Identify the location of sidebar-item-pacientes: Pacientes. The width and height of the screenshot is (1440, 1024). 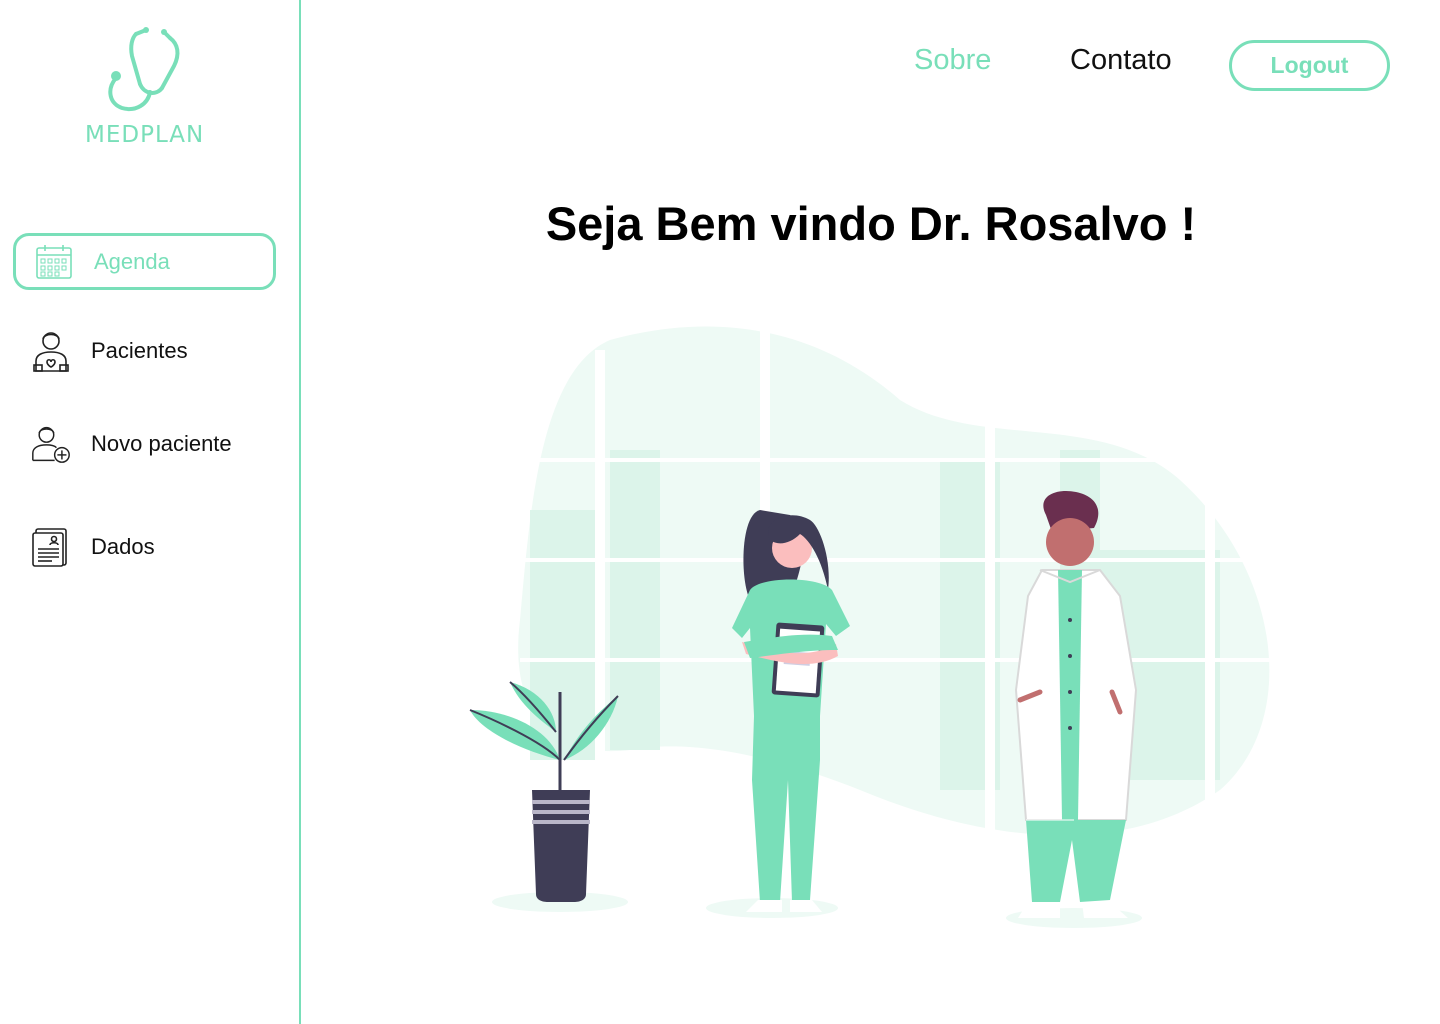
(144, 350).